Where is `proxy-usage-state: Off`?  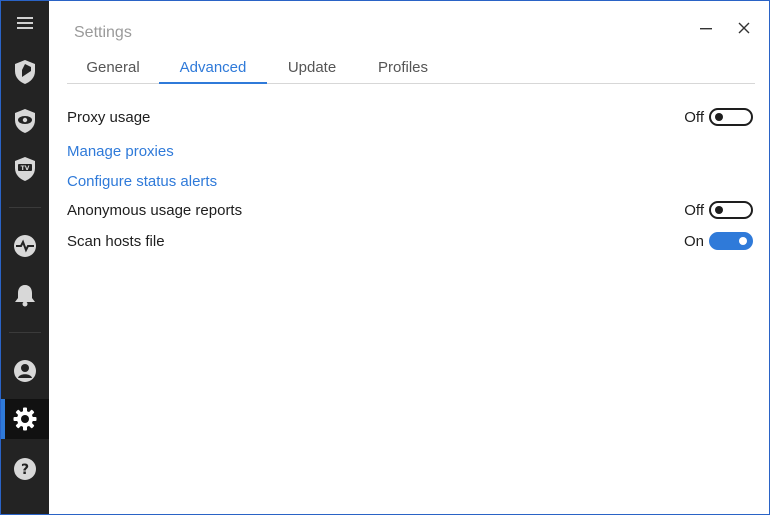
proxy-usage-state: Off is located at coordinates (694, 117).